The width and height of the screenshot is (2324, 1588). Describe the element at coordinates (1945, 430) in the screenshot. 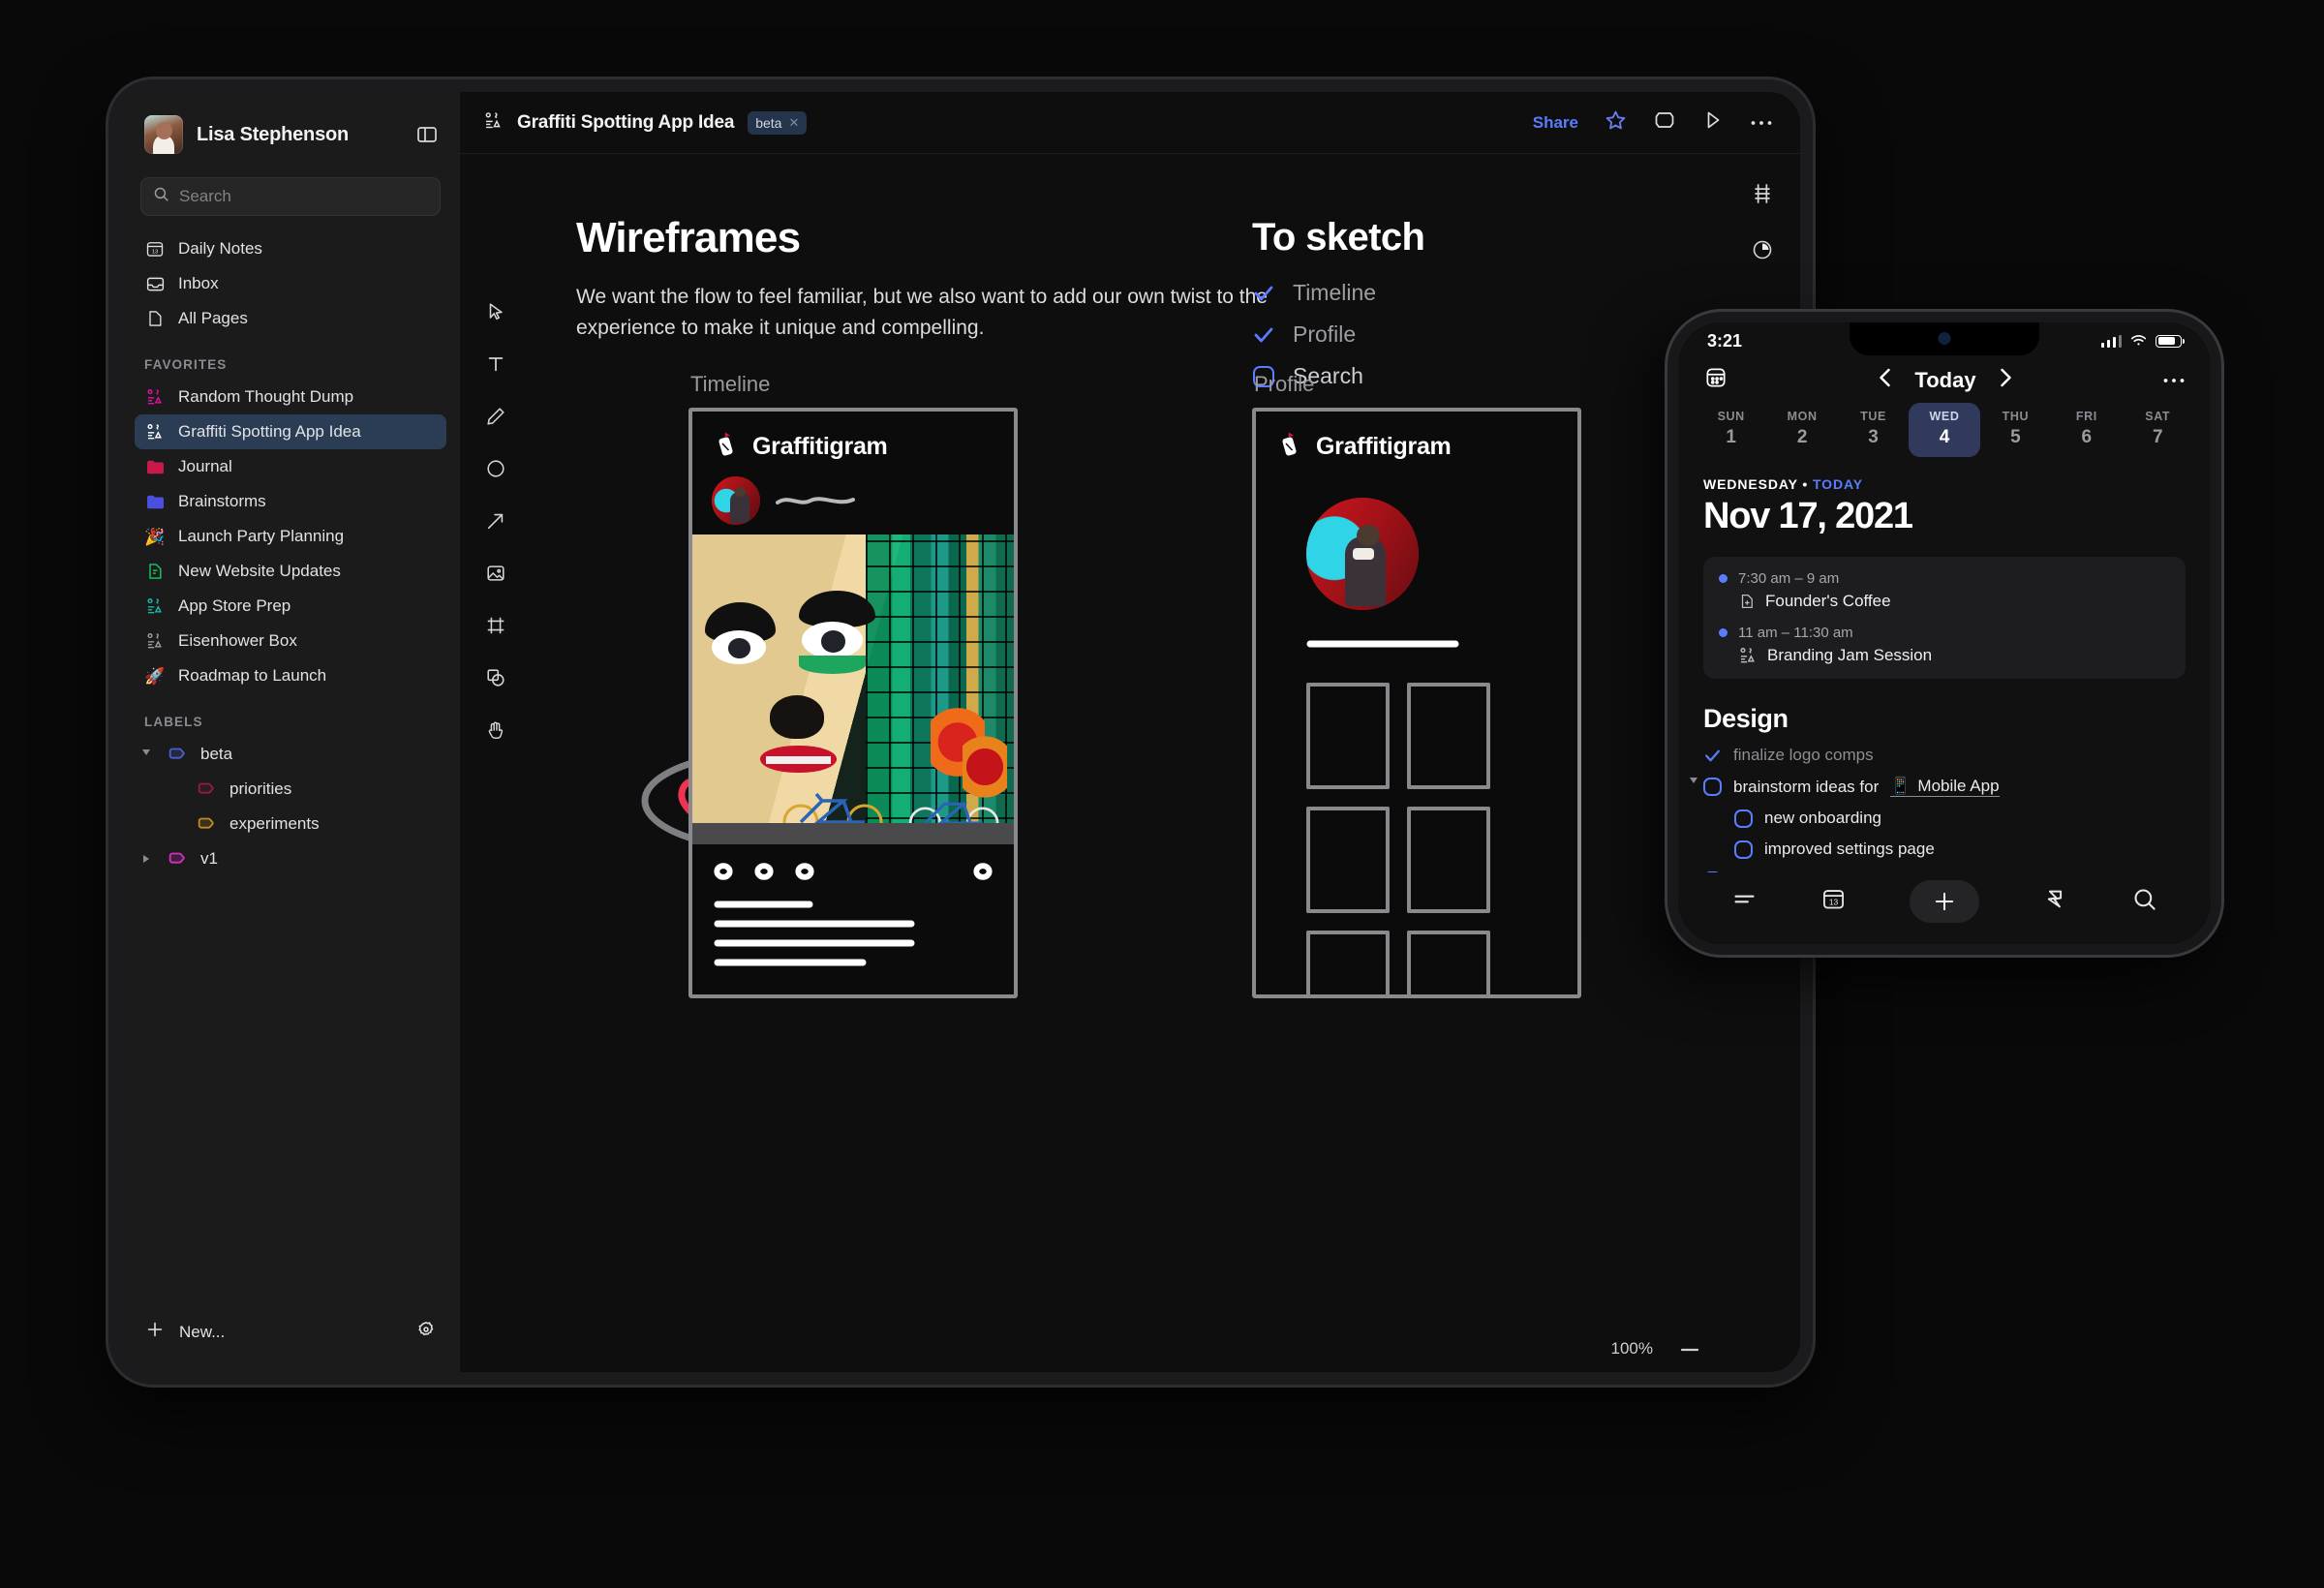

I see `week-day-wed: WED 4` at that location.